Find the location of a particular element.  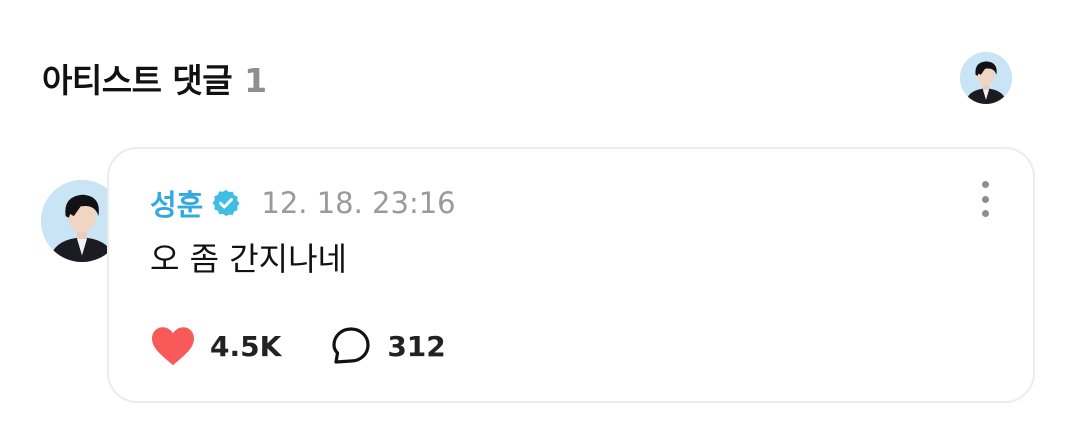

comment-text: 오 좀 간지나네 is located at coordinates (248, 259).